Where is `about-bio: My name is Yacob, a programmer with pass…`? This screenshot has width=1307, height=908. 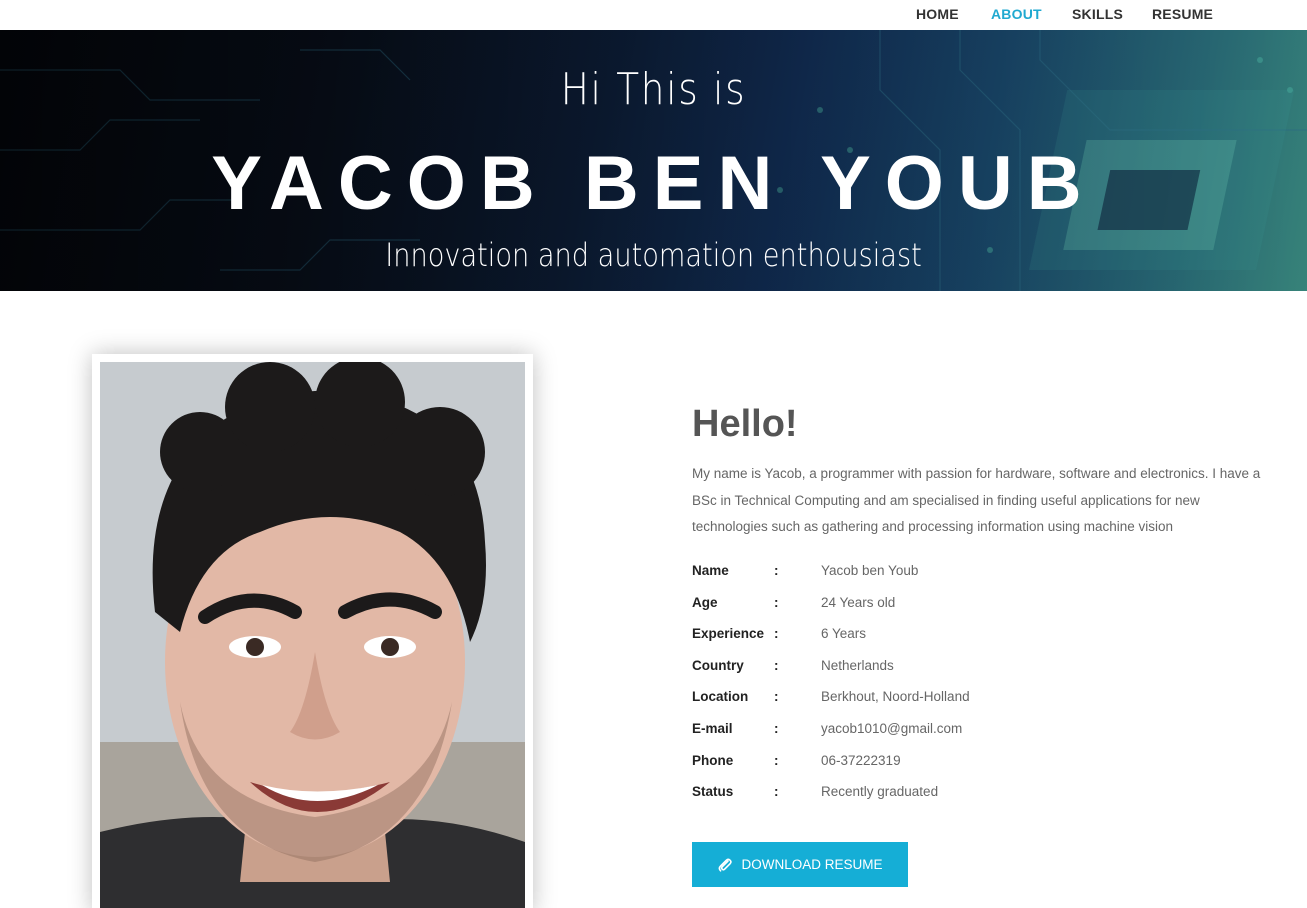
about-bio: My name is Yacob, a programmer with pass… is located at coordinates (976, 500).